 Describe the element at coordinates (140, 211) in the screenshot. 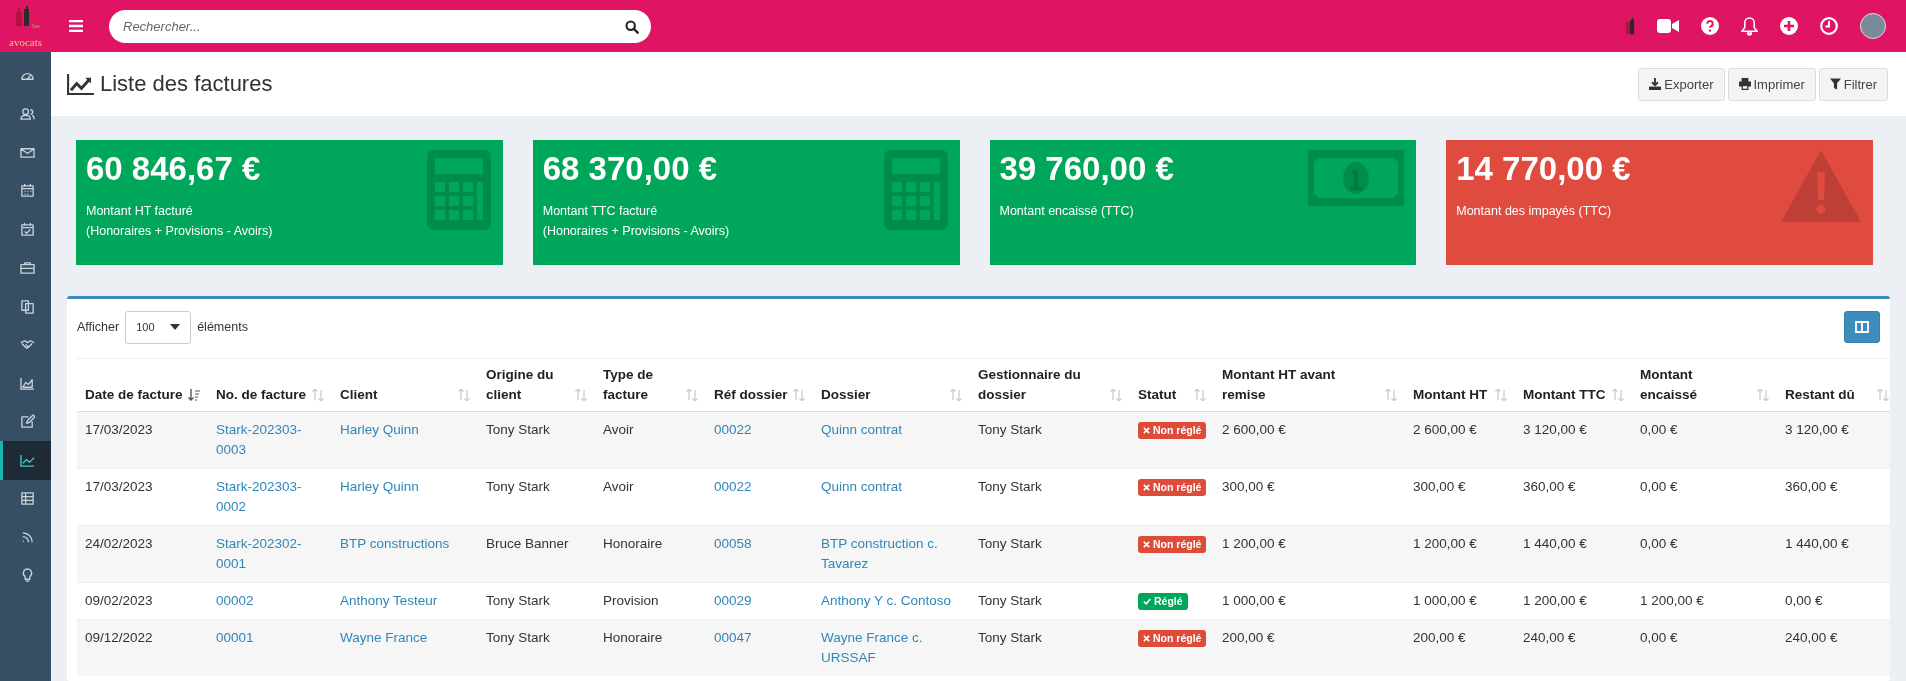

I see `stat-label: Montant HT facturé` at that location.